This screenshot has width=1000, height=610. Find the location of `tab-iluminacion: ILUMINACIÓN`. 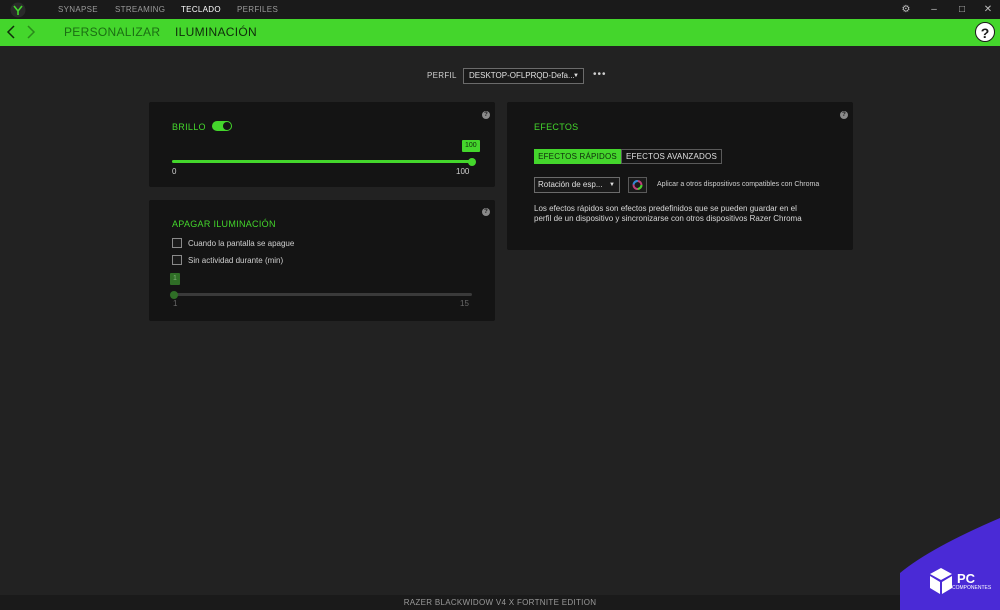

tab-iluminacion: ILUMINACIÓN is located at coordinates (216, 32).